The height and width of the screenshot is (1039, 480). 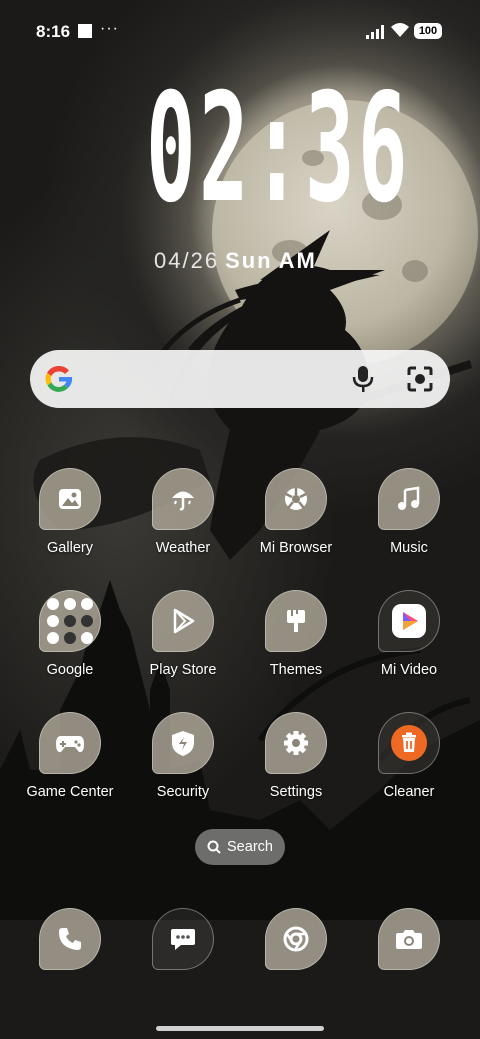 I want to click on wifi-icon, so click(x=400, y=30).